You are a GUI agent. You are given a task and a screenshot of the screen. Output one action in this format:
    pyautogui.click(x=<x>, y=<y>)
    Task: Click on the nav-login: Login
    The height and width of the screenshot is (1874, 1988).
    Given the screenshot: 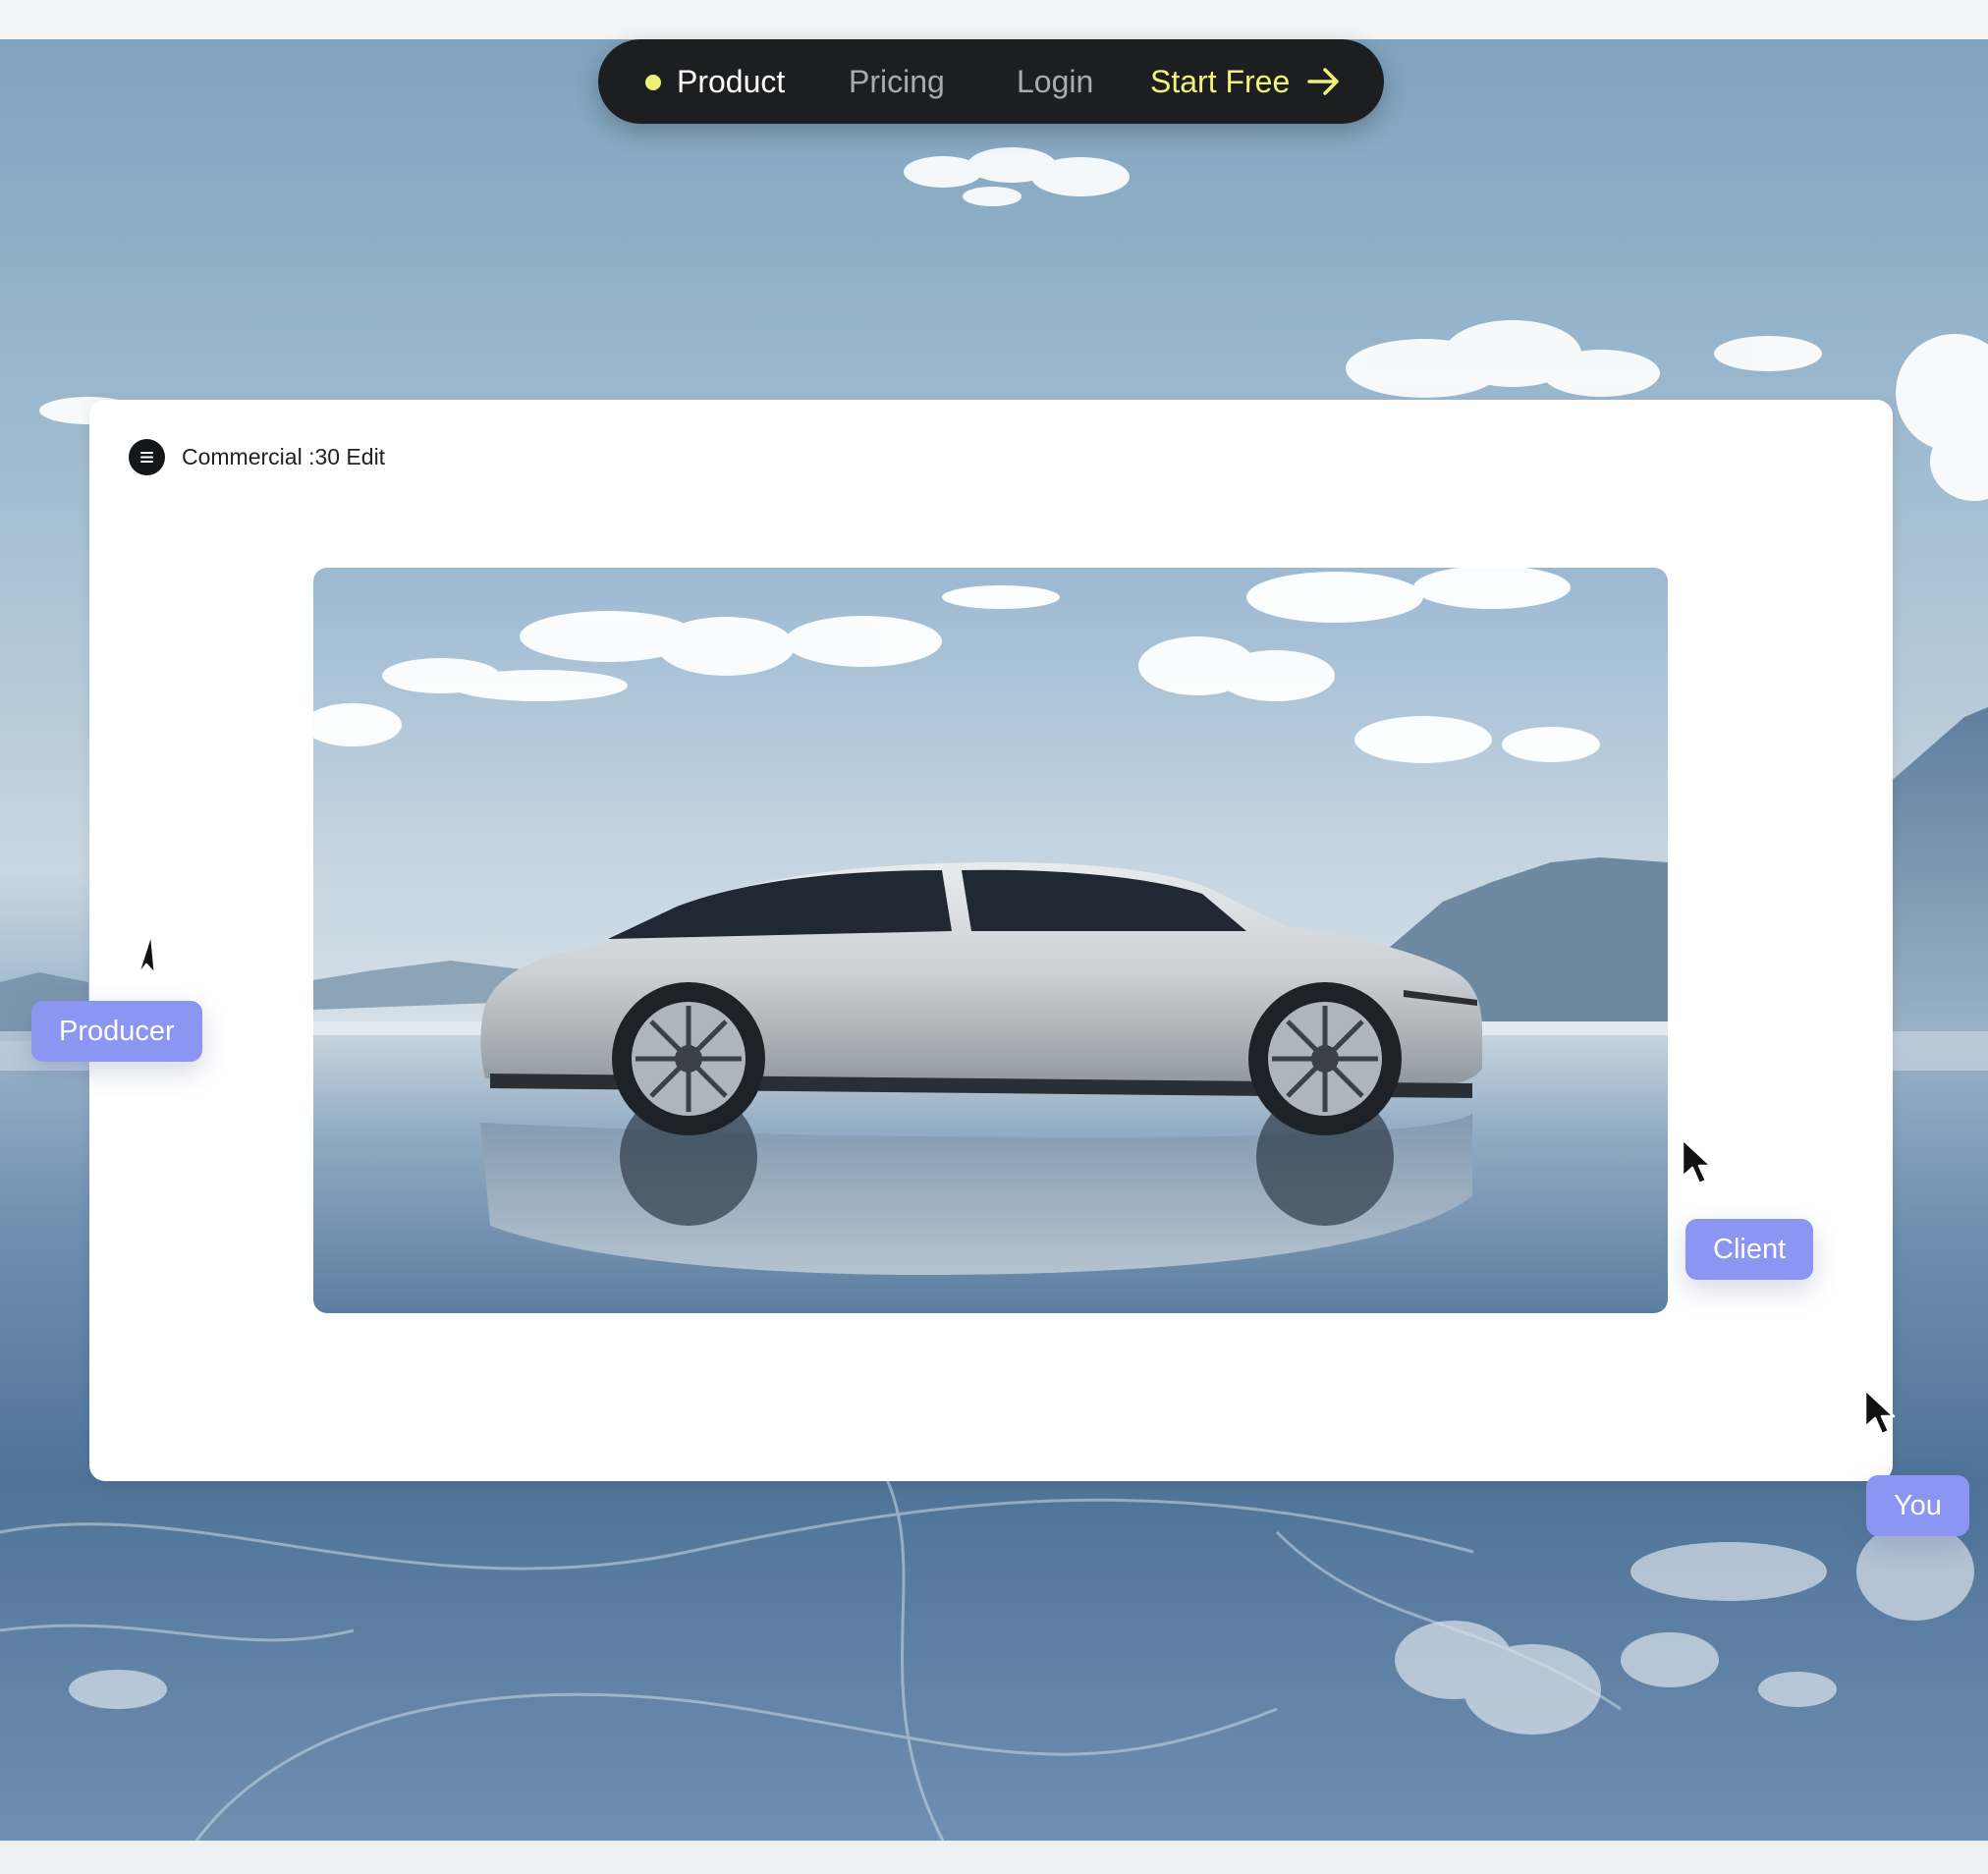 What is the action you would take?
    pyautogui.click(x=1055, y=81)
    